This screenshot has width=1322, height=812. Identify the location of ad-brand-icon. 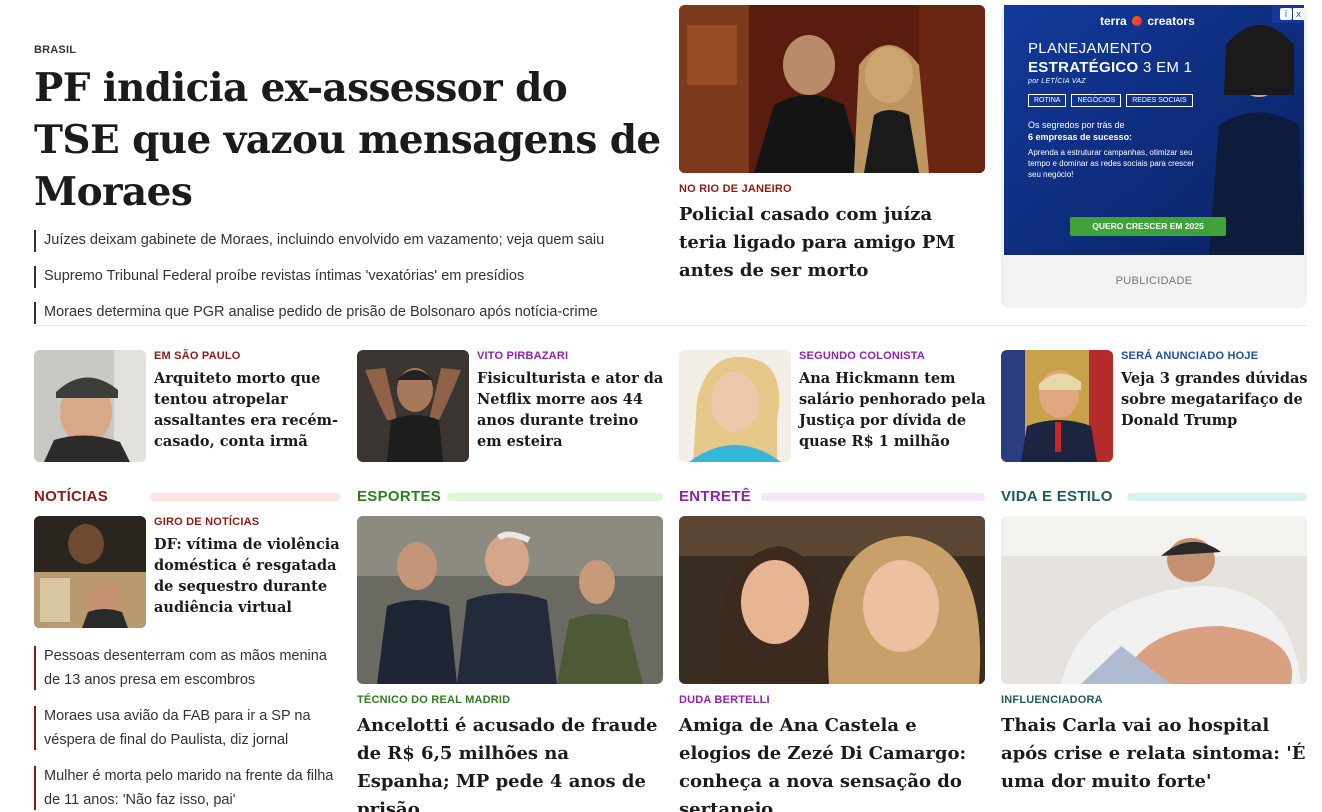
(1137, 21).